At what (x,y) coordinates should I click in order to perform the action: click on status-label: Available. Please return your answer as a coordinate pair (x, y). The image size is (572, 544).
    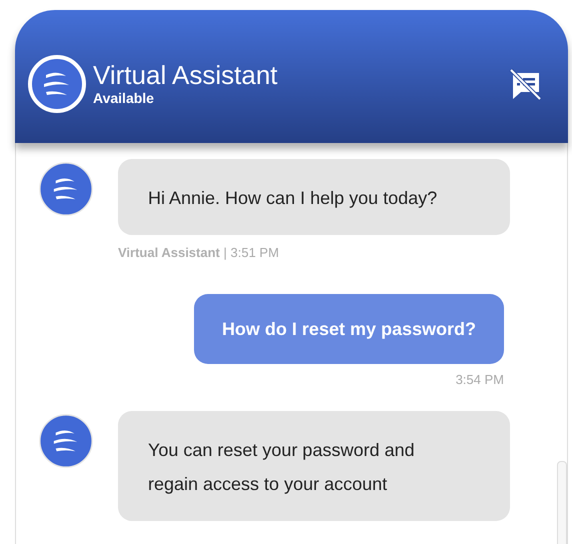
    Looking at the image, I should click on (124, 98).